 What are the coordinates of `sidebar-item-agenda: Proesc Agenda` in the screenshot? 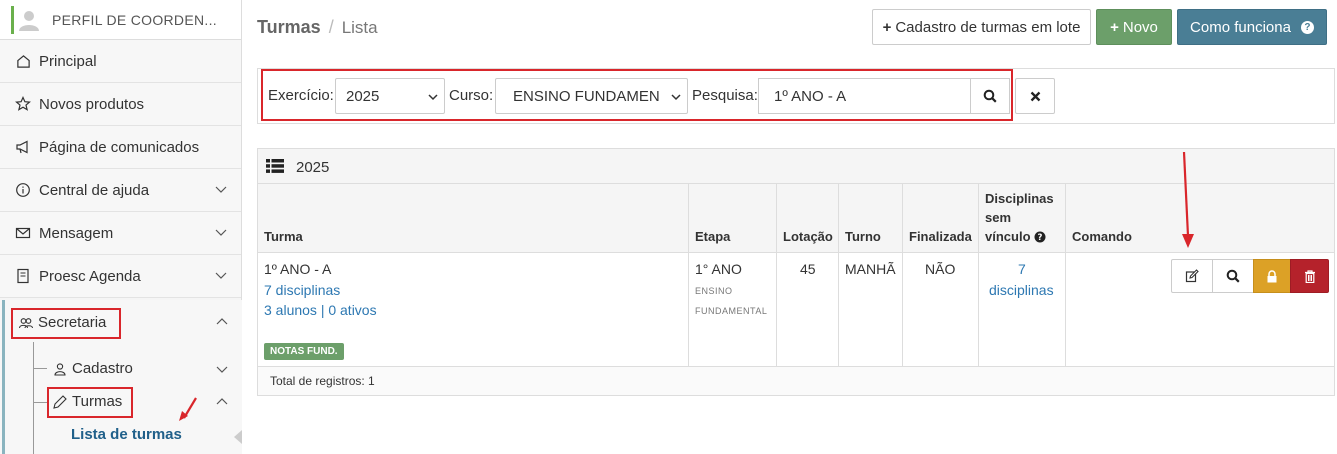 It's located at (120, 276).